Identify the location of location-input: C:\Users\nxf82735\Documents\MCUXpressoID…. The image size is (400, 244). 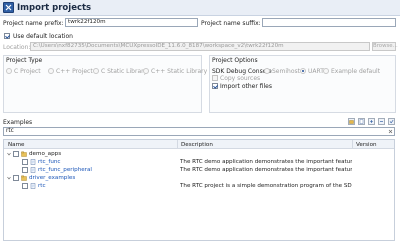
(200, 46).